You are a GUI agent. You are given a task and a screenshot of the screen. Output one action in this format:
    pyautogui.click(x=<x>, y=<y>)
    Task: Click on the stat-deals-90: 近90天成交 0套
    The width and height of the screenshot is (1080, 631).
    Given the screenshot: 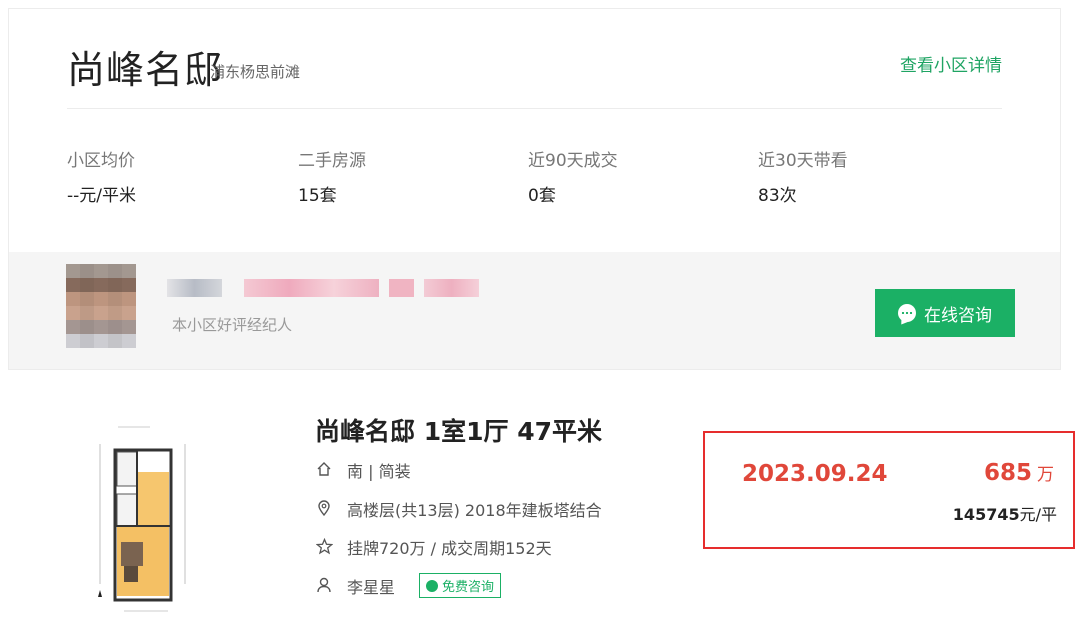 What is the action you would take?
    pyautogui.click(x=638, y=176)
    